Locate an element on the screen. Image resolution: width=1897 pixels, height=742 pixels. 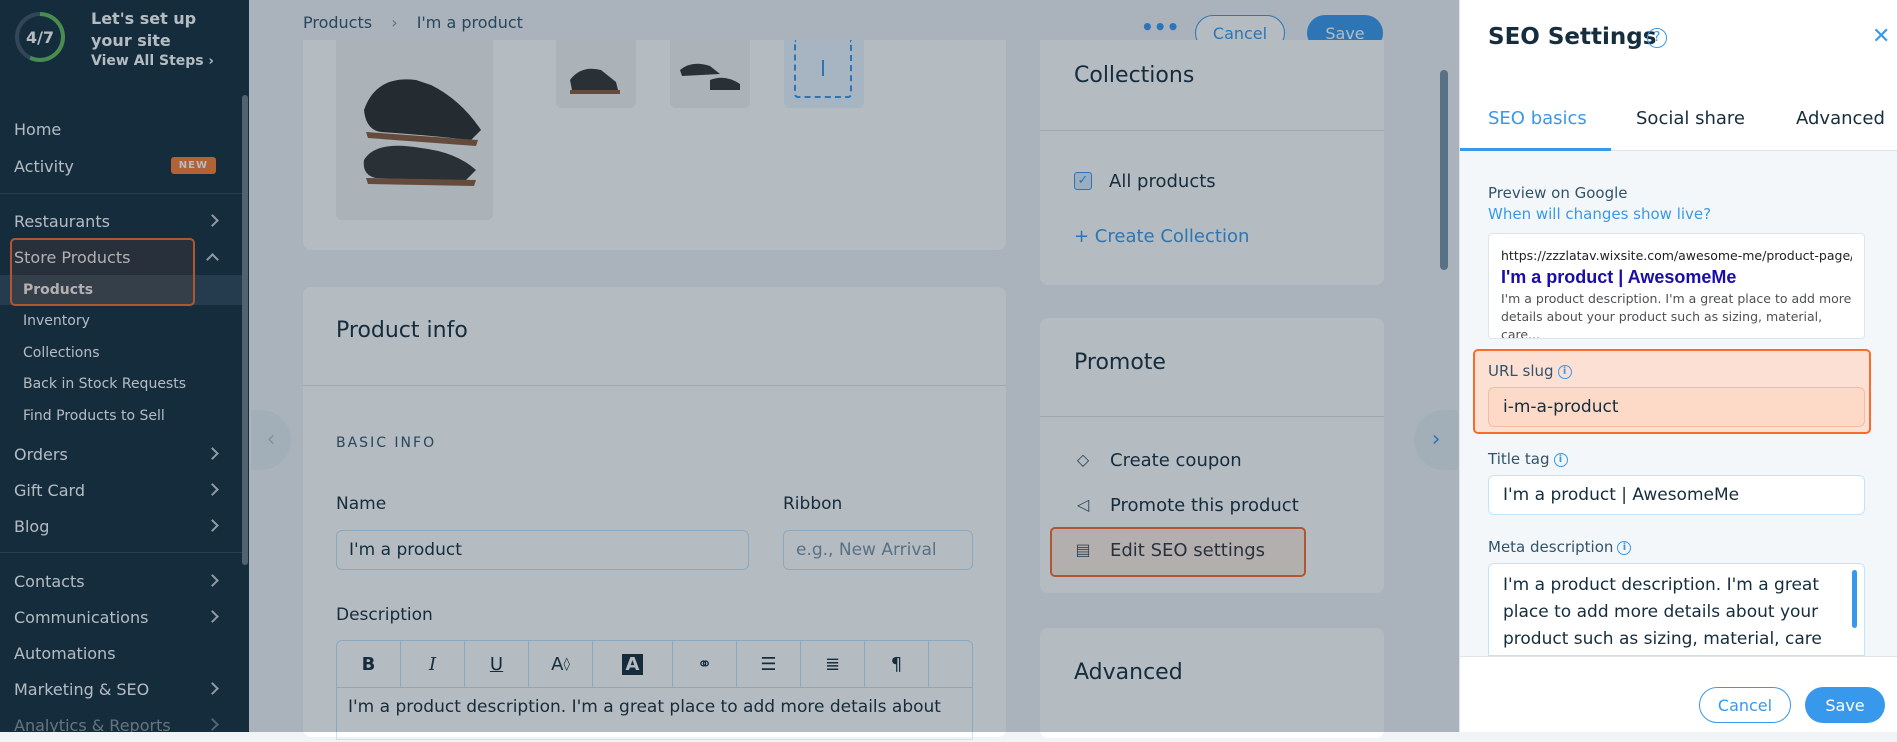
preview-on-google-label: Preview on Google is located at coordinates (1558, 193).